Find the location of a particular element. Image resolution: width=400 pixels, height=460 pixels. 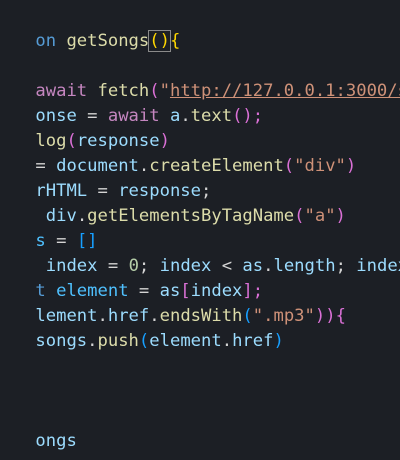

bracket-token: )) is located at coordinates (325, 316).